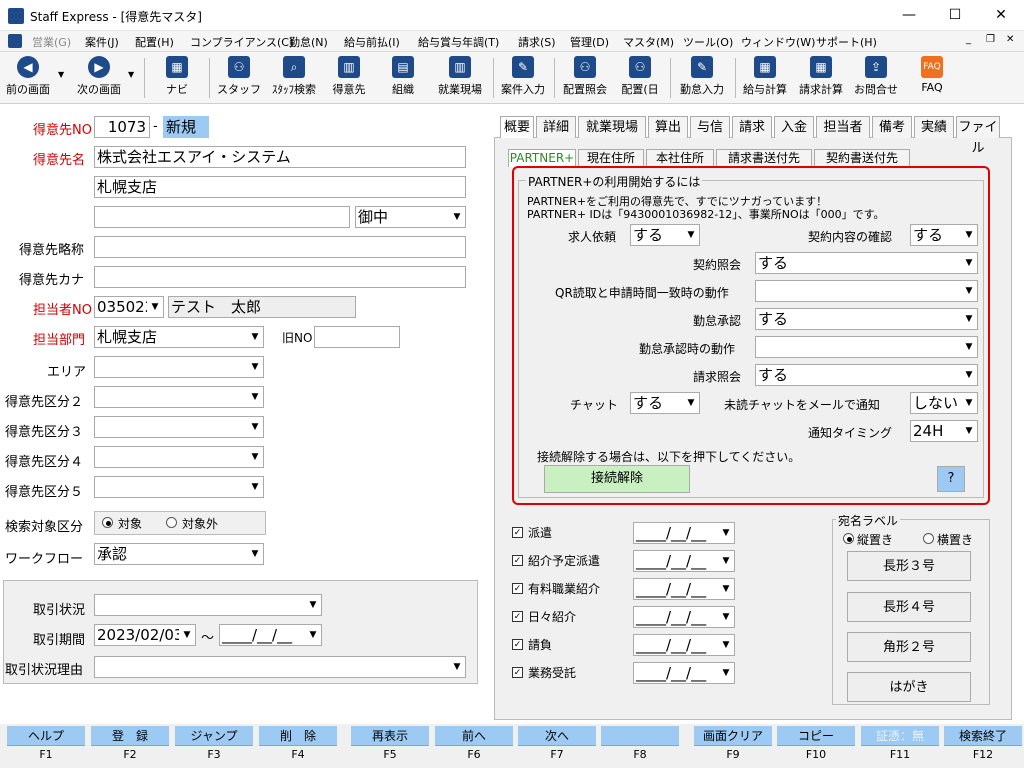 This screenshot has width=1024, height=768. Describe the element at coordinates (107, 522) in the screenshot. I see `search-target-on-radio` at that location.